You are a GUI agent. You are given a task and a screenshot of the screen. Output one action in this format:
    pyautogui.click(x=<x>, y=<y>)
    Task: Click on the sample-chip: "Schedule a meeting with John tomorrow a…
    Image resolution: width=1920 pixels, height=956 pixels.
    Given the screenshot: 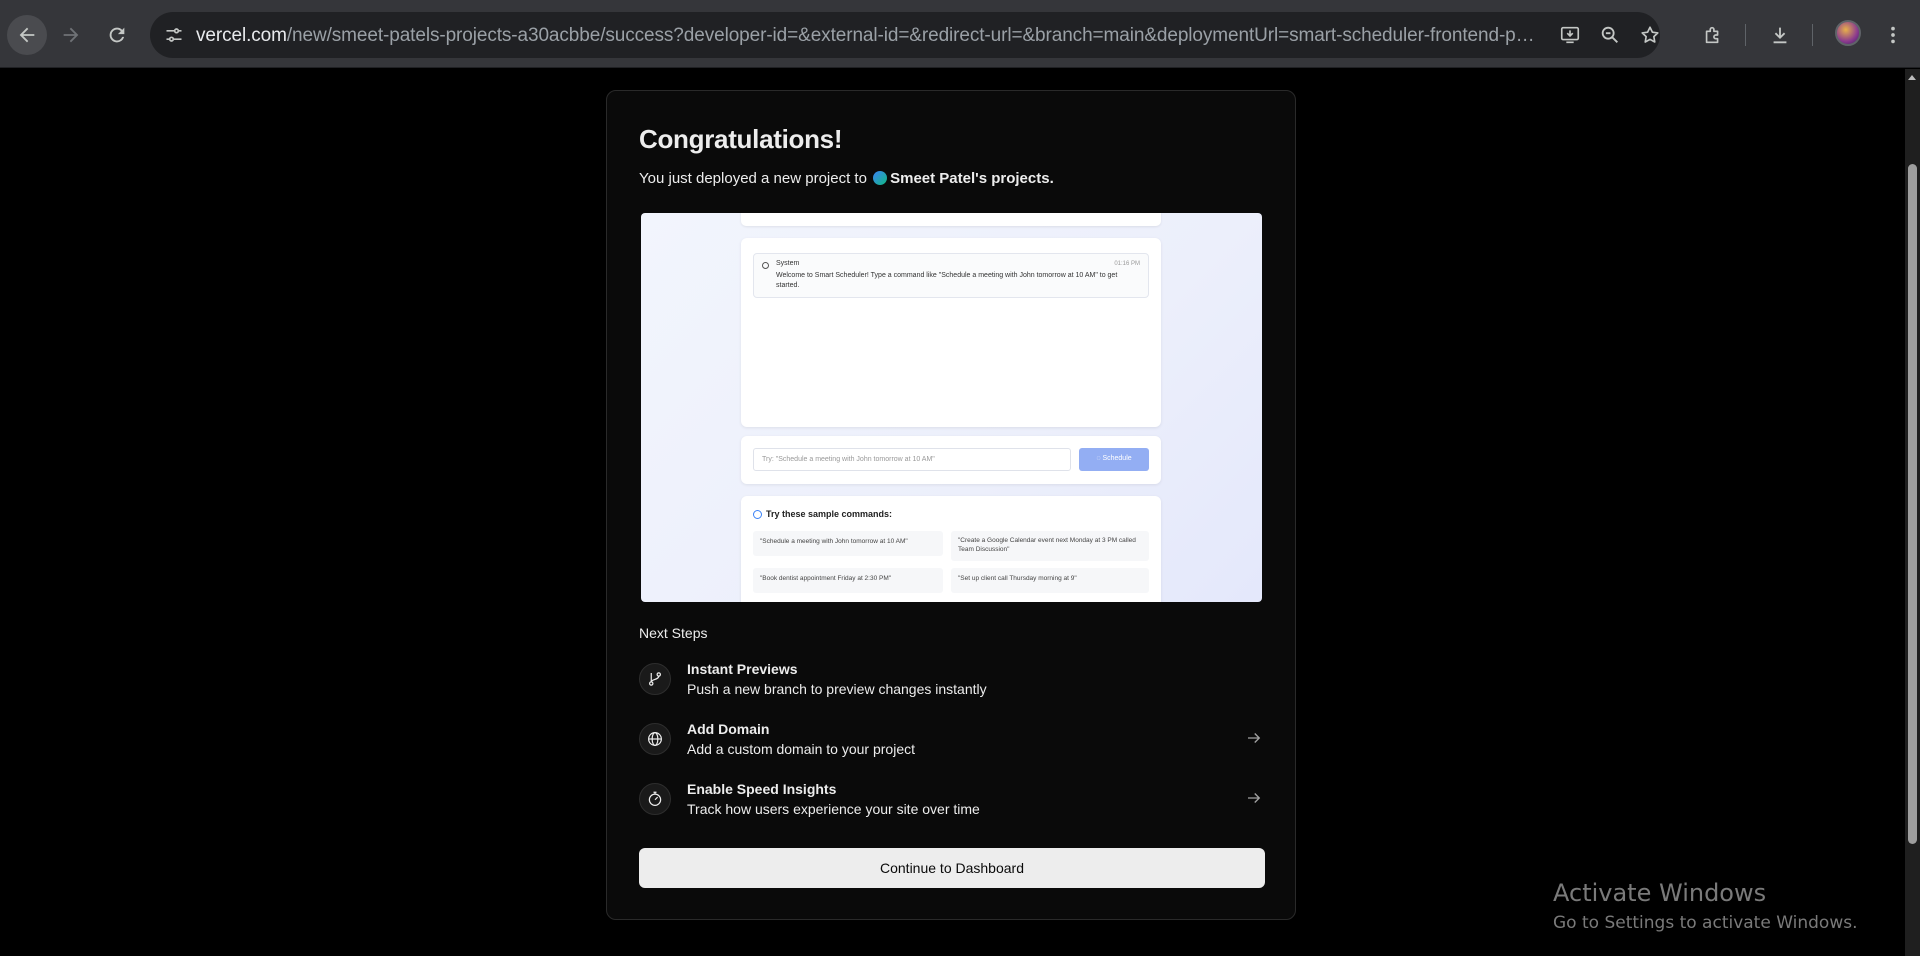 What is the action you would take?
    pyautogui.click(x=848, y=543)
    